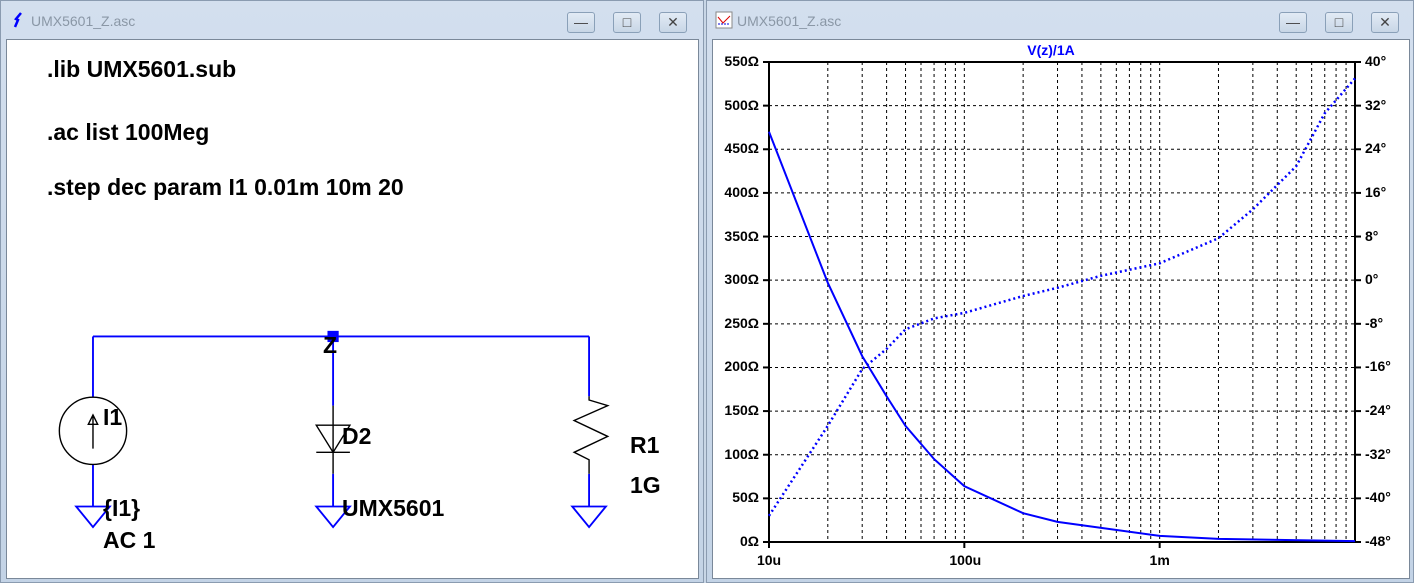  I want to click on y-left-tick-label: 350Ω, so click(741, 235).